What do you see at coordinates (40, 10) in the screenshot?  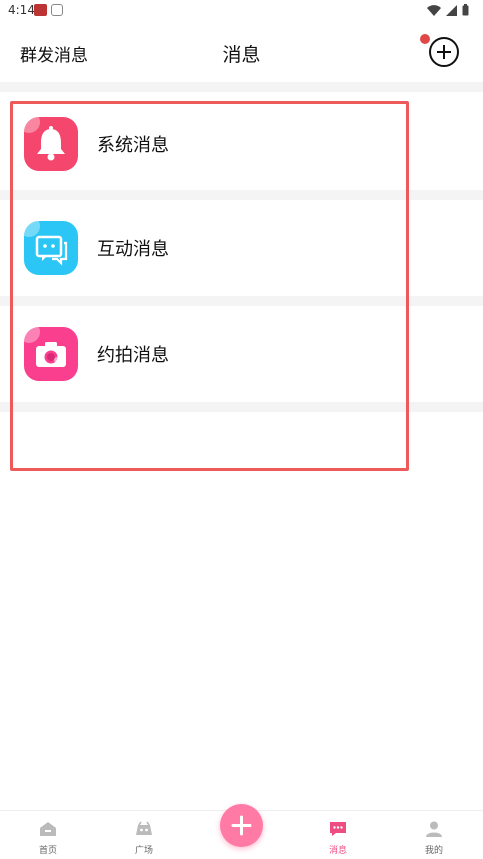 I see `notification-app-icon` at bounding box center [40, 10].